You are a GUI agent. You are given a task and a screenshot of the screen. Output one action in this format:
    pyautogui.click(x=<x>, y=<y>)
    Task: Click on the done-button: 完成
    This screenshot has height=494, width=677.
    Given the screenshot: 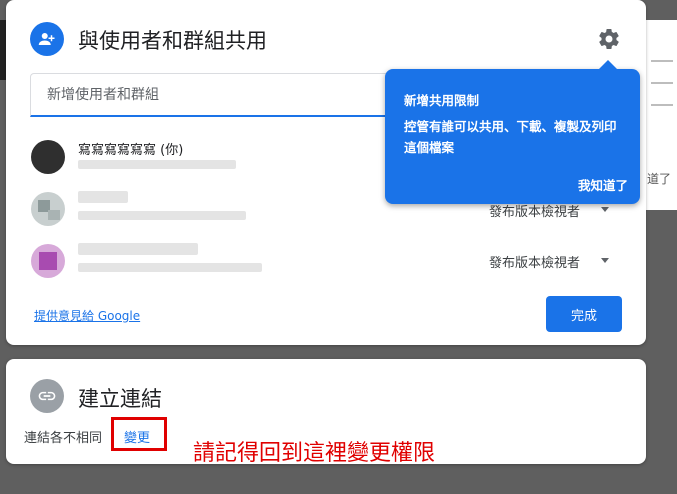 What is the action you would take?
    pyautogui.click(x=584, y=314)
    